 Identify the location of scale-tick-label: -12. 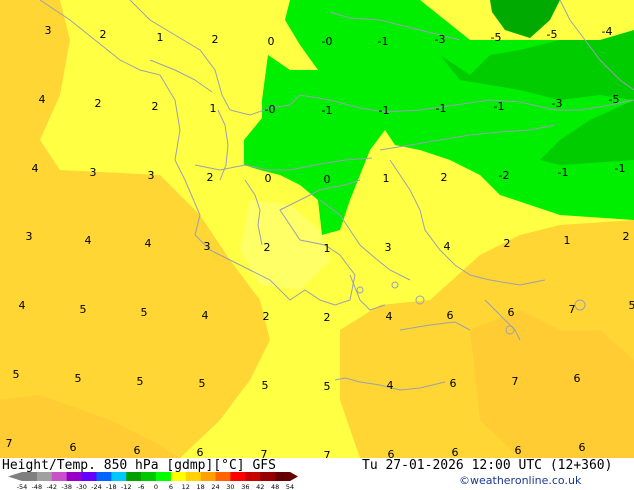
(126, 486).